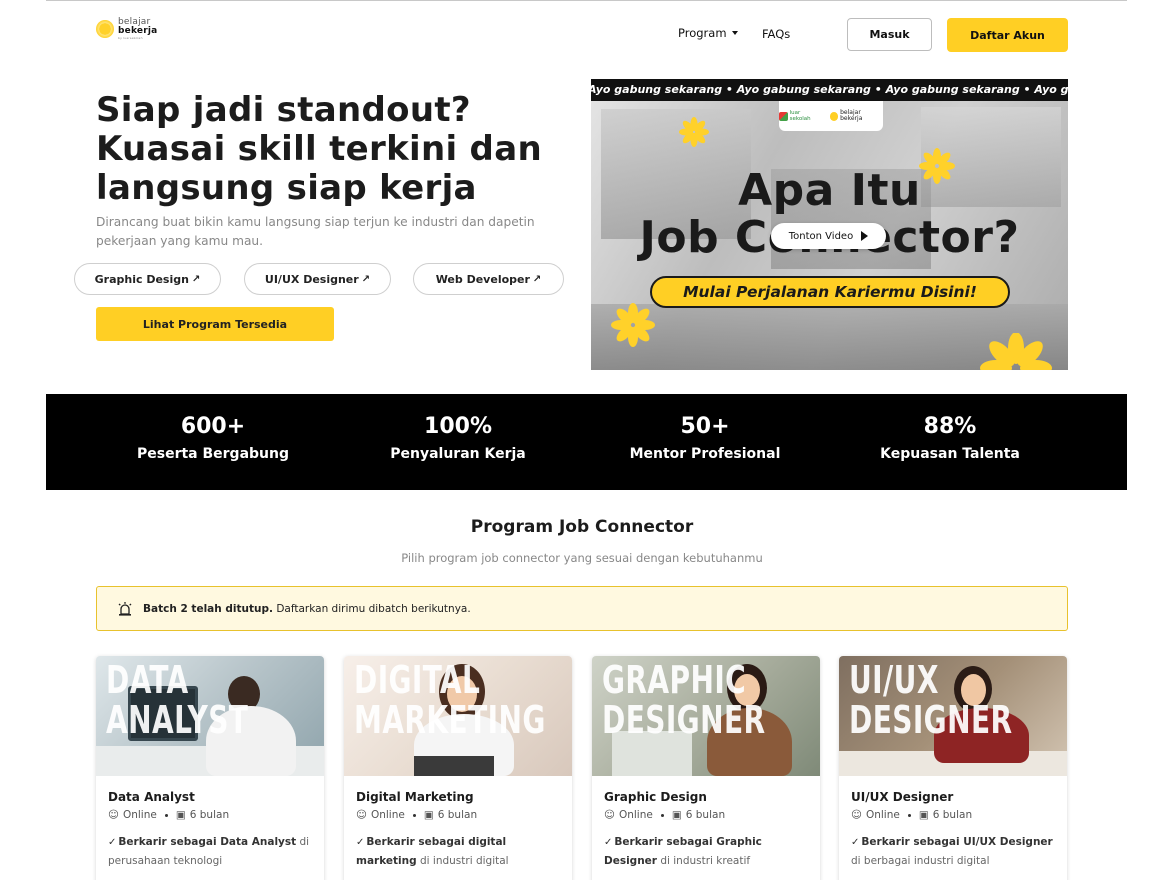  What do you see at coordinates (213, 454) in the screenshot?
I see `stat-label: Peserta Bergabung` at bounding box center [213, 454].